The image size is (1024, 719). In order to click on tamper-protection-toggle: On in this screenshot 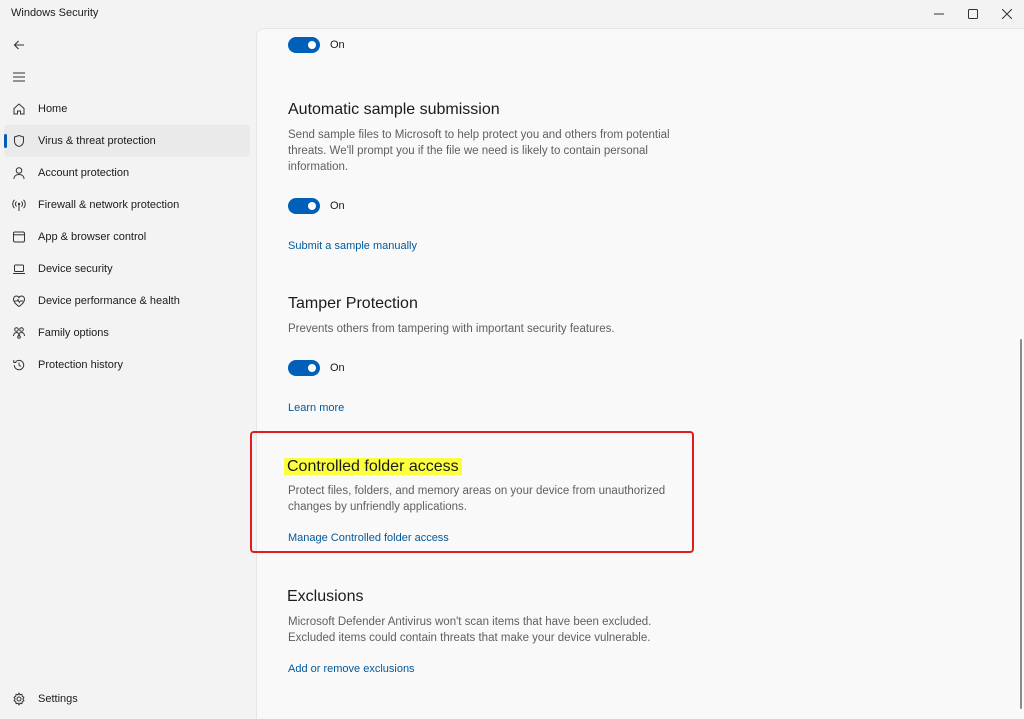, I will do `click(316, 368)`.